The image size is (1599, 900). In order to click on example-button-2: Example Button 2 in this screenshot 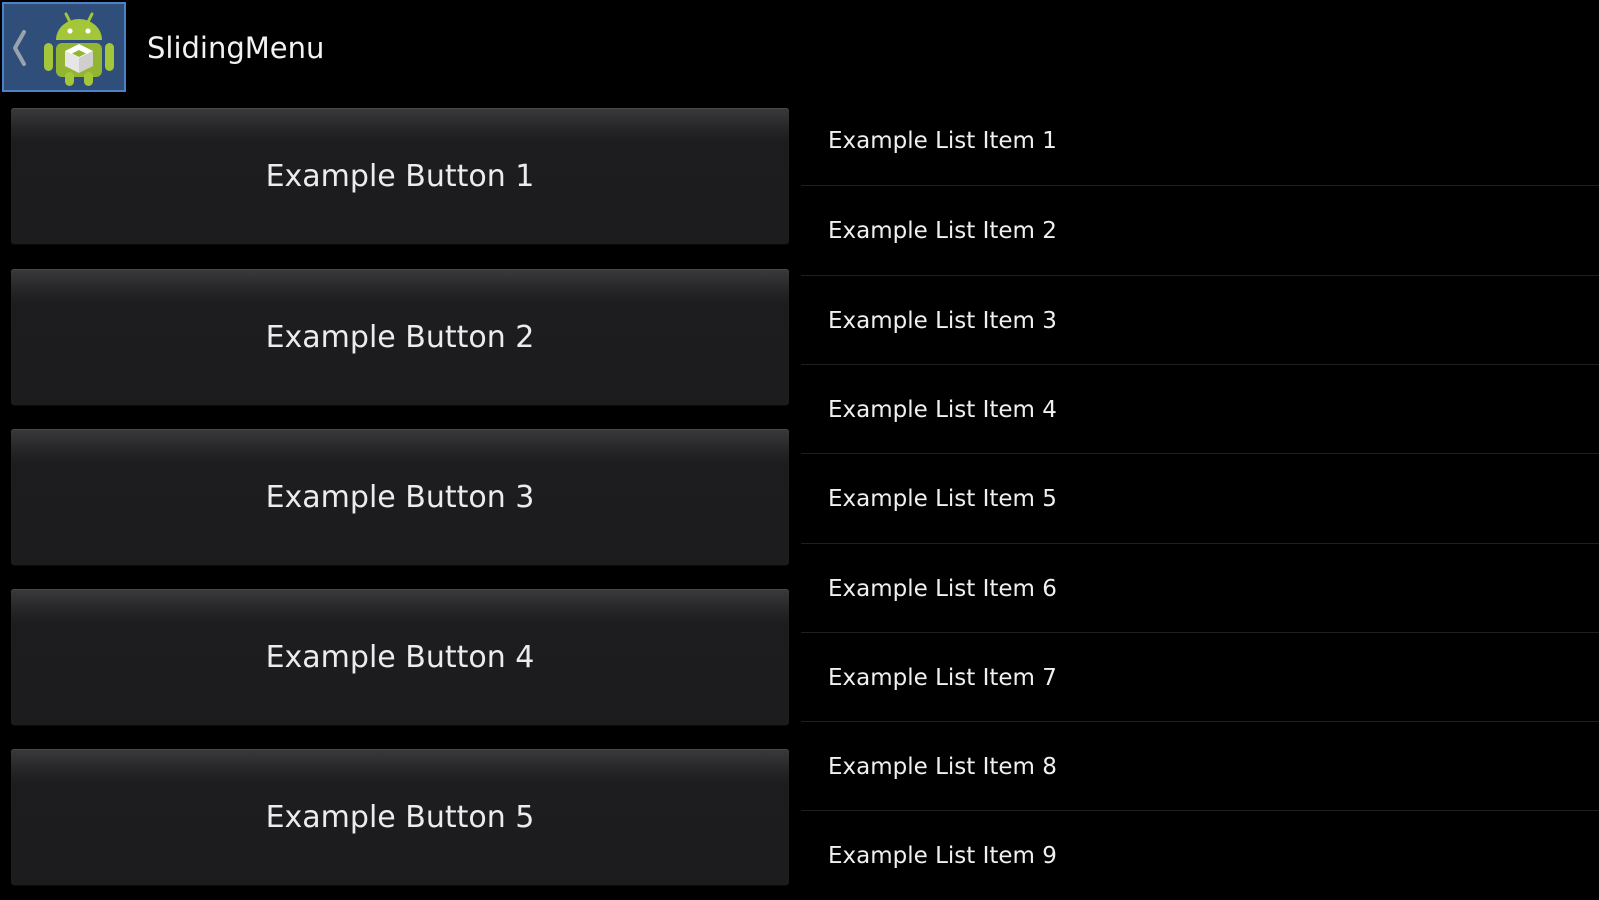, I will do `click(400, 337)`.